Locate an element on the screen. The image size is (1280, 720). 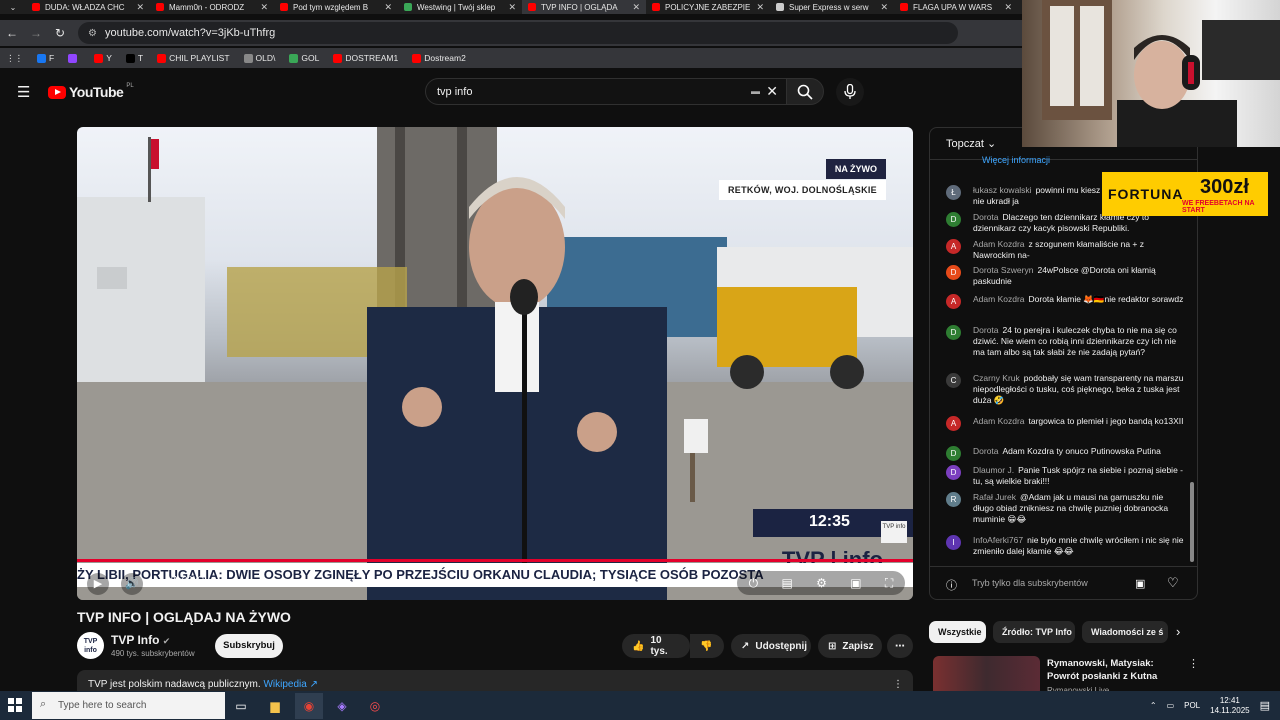
browser-tab: Mamm0n - ODRODZ ✕ is located at coordinates (212, 7).